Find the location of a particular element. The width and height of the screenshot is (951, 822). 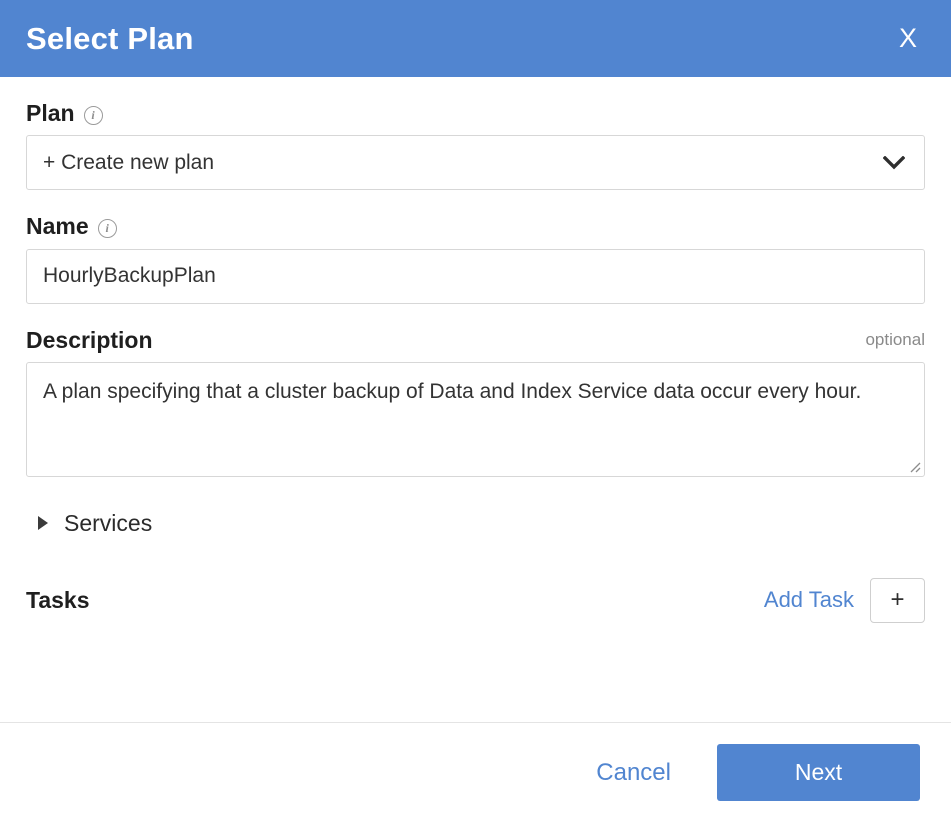

description-label: Description is located at coordinates (89, 339).